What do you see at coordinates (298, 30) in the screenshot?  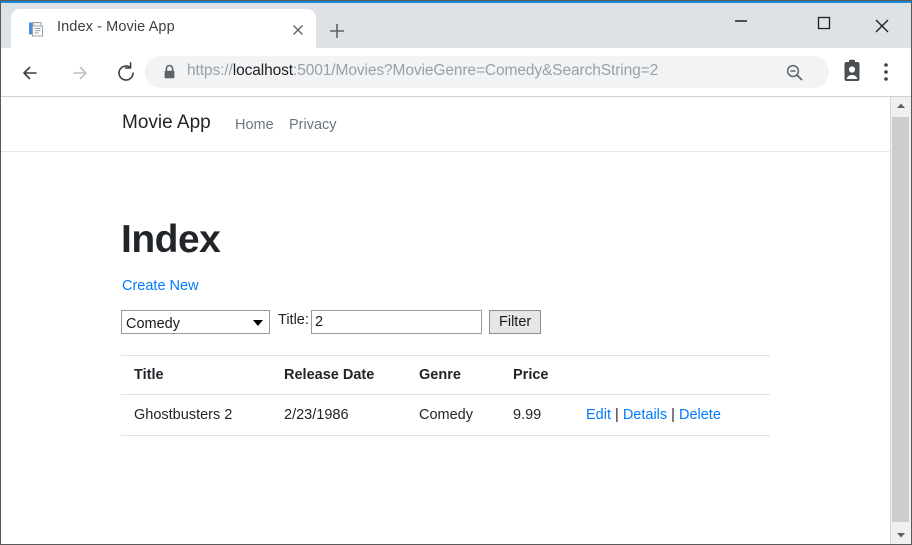 I see `tab-close-icon` at bounding box center [298, 30].